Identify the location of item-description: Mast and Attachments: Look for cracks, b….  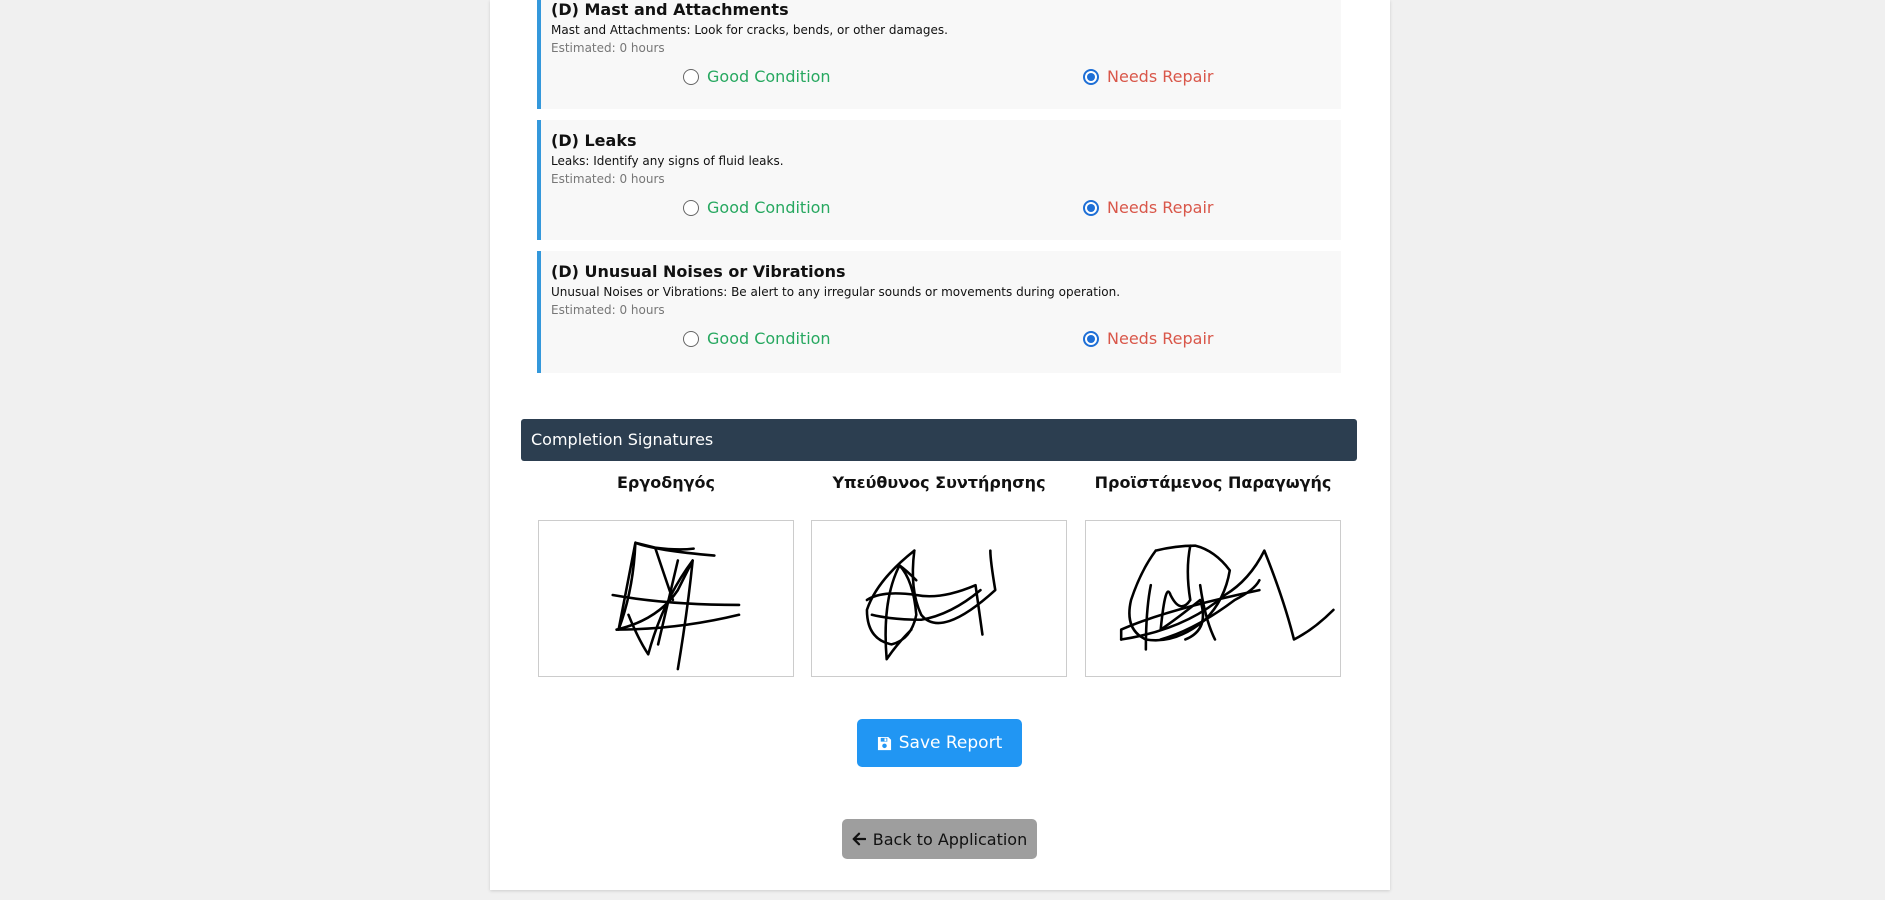
(749, 30).